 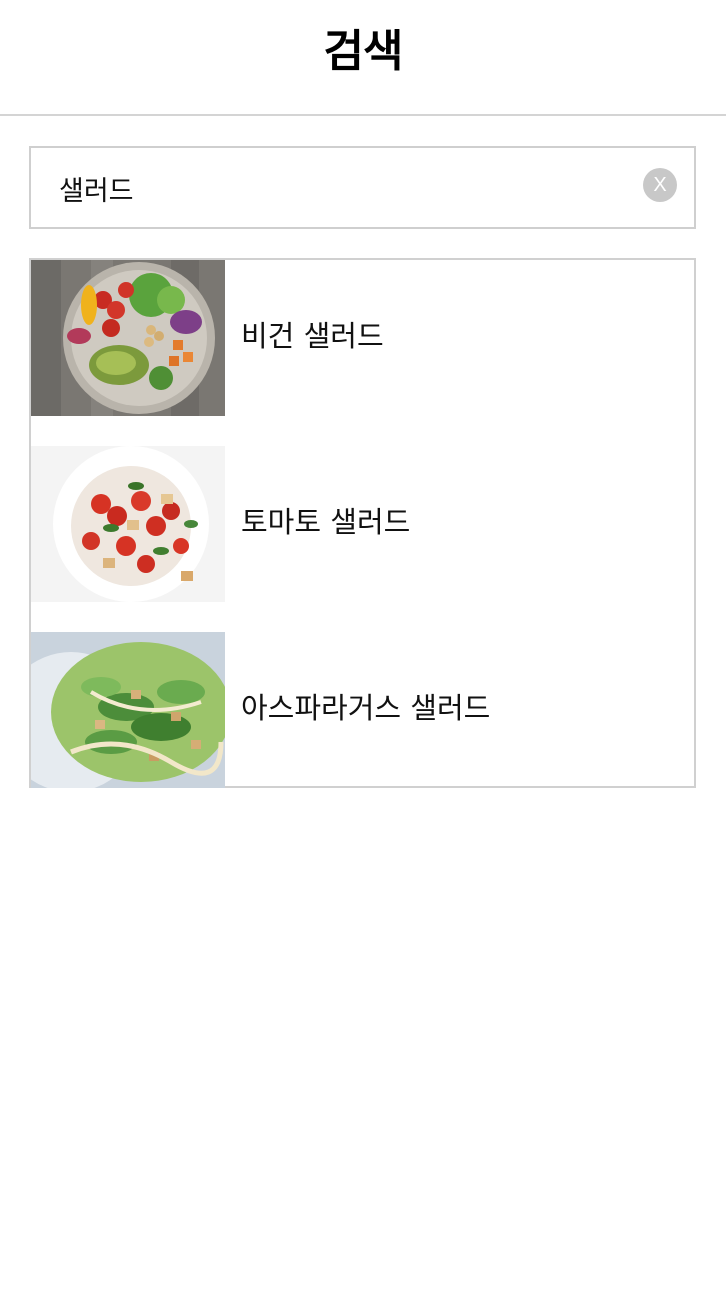 What do you see at coordinates (326, 522) in the screenshot?
I see `result-label: 토마토 샐러드` at bounding box center [326, 522].